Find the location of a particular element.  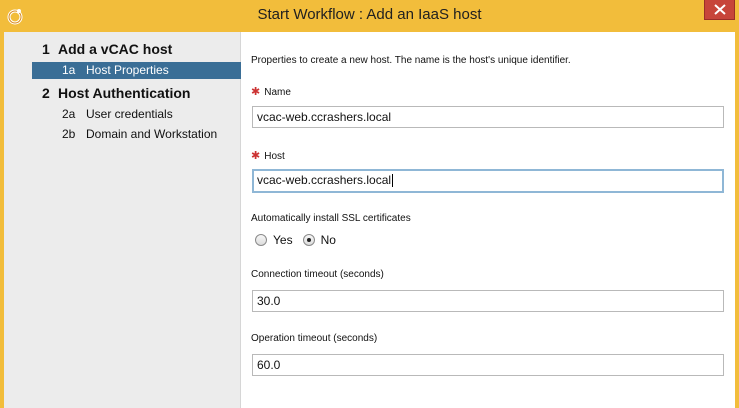

ssl-radio-group: Yes No is located at coordinates (300, 240).